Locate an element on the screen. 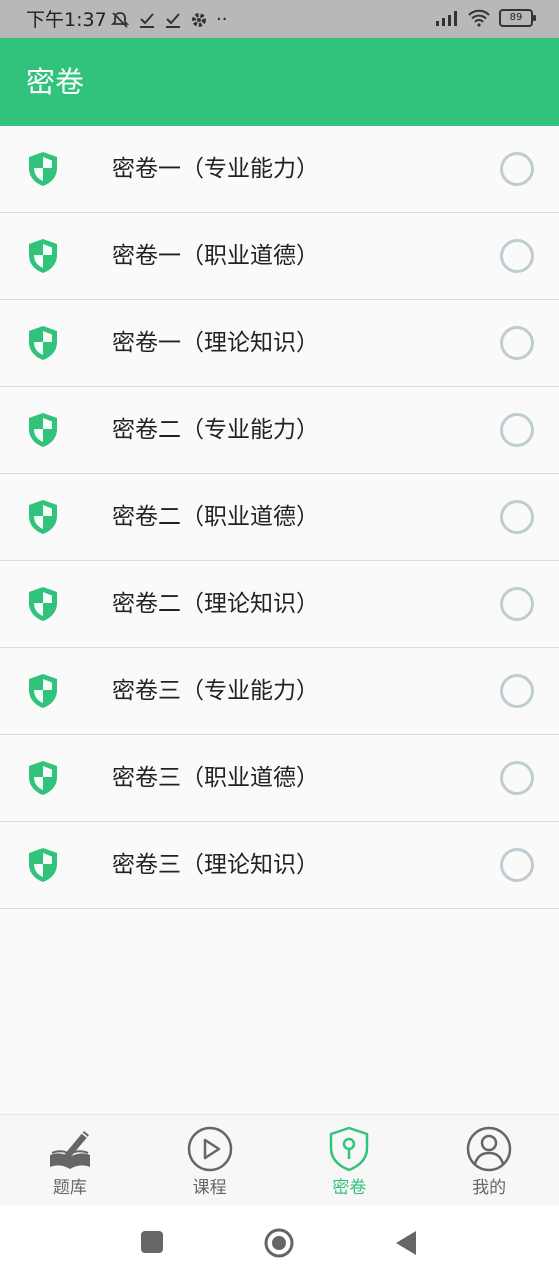  book-pencil-icon is located at coordinates (69, 1150).